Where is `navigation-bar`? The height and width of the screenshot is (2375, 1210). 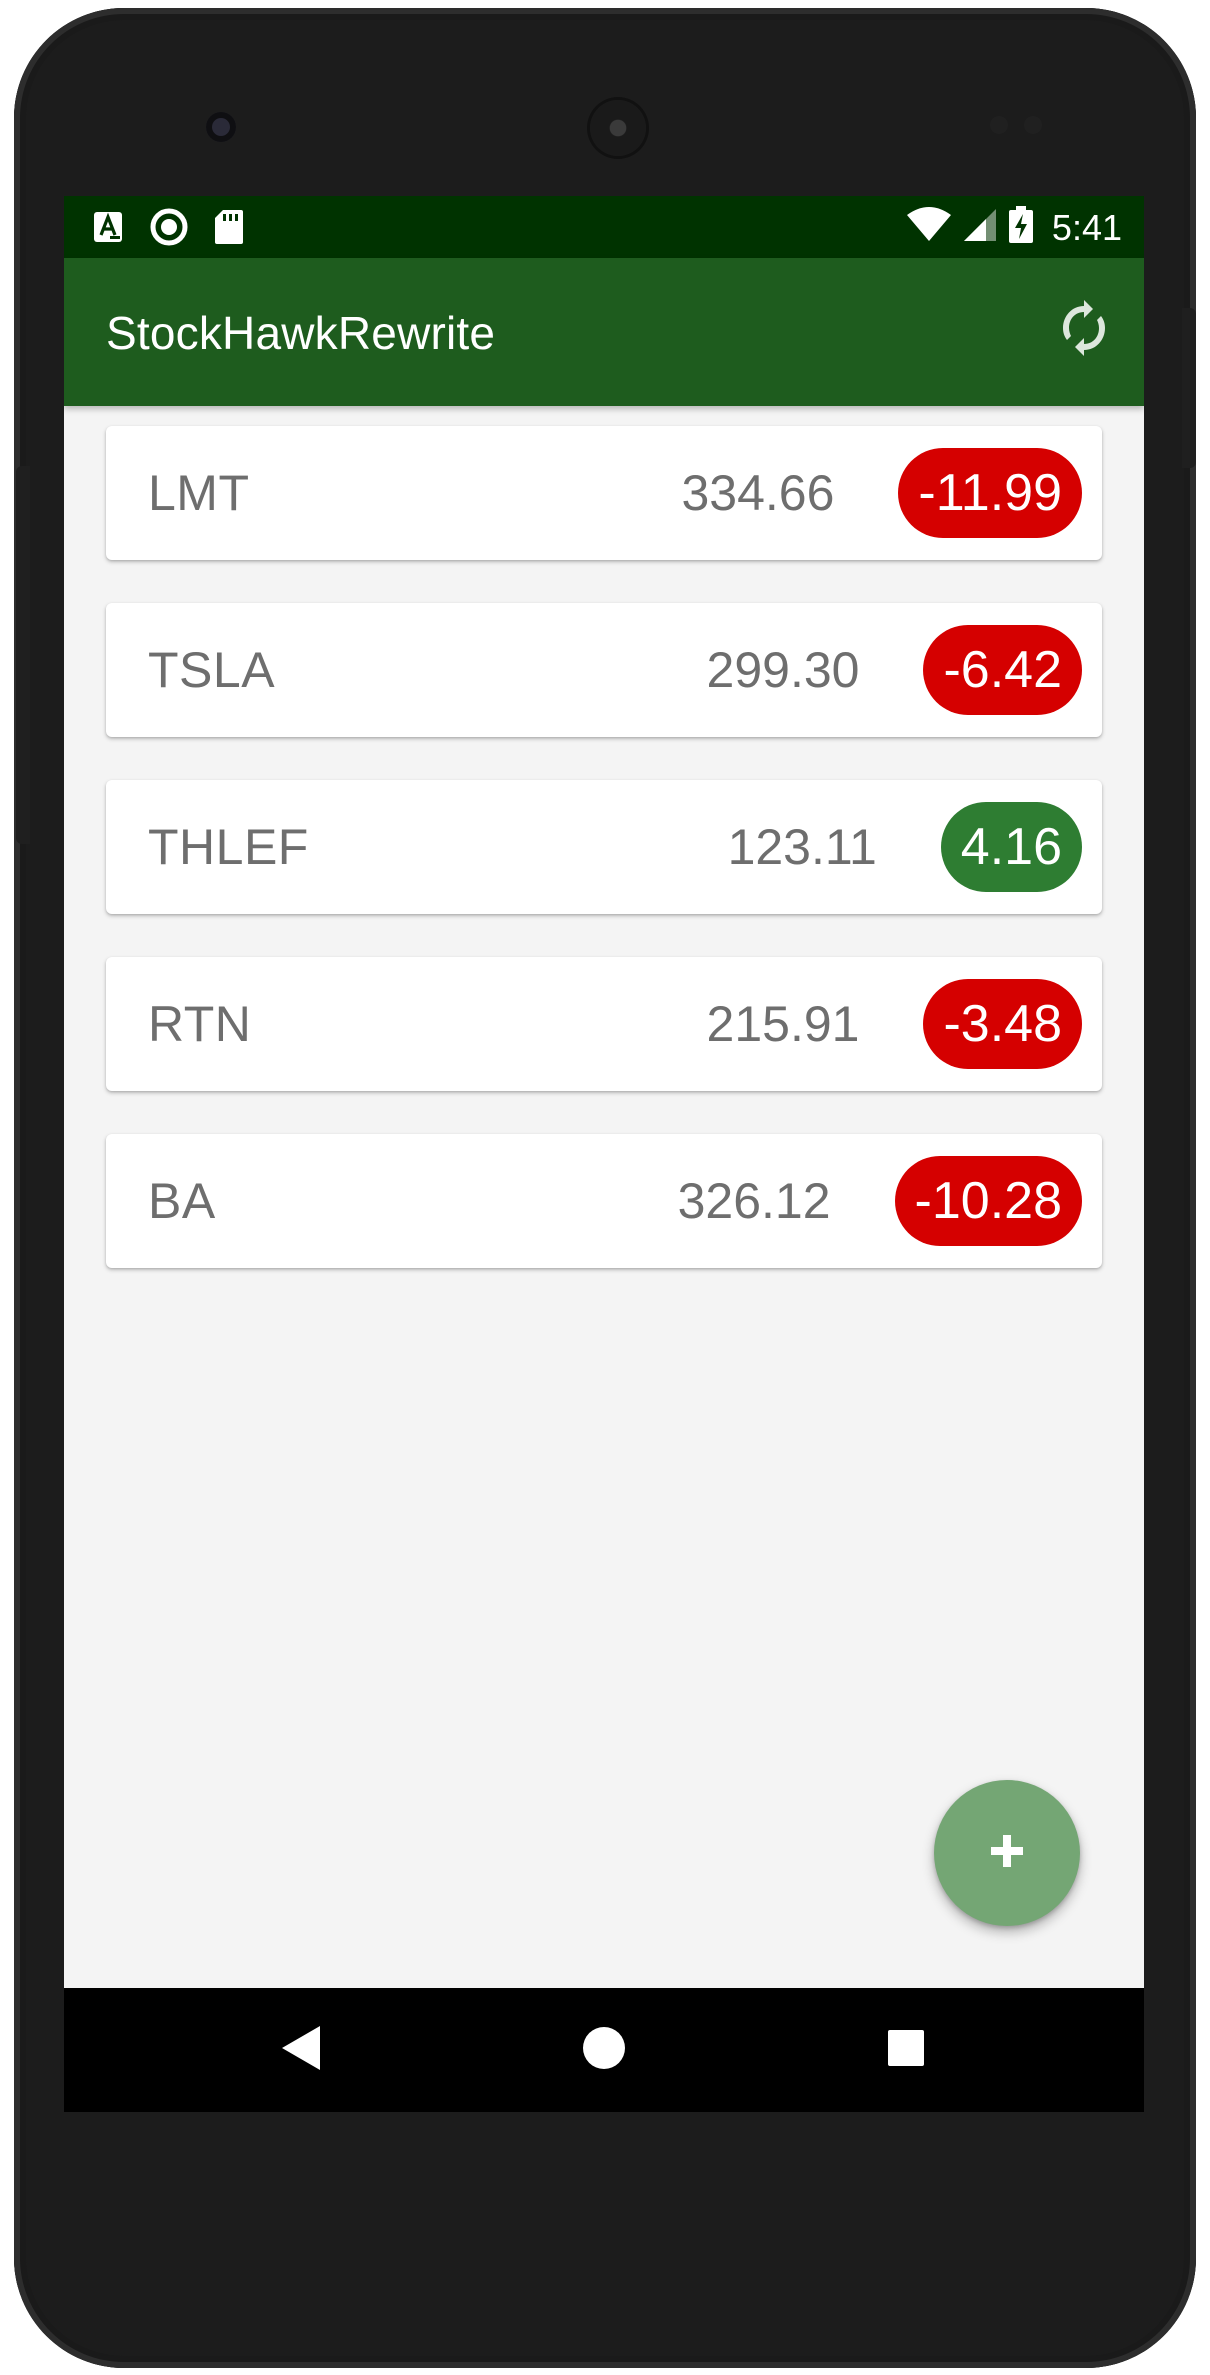 navigation-bar is located at coordinates (604, 2050).